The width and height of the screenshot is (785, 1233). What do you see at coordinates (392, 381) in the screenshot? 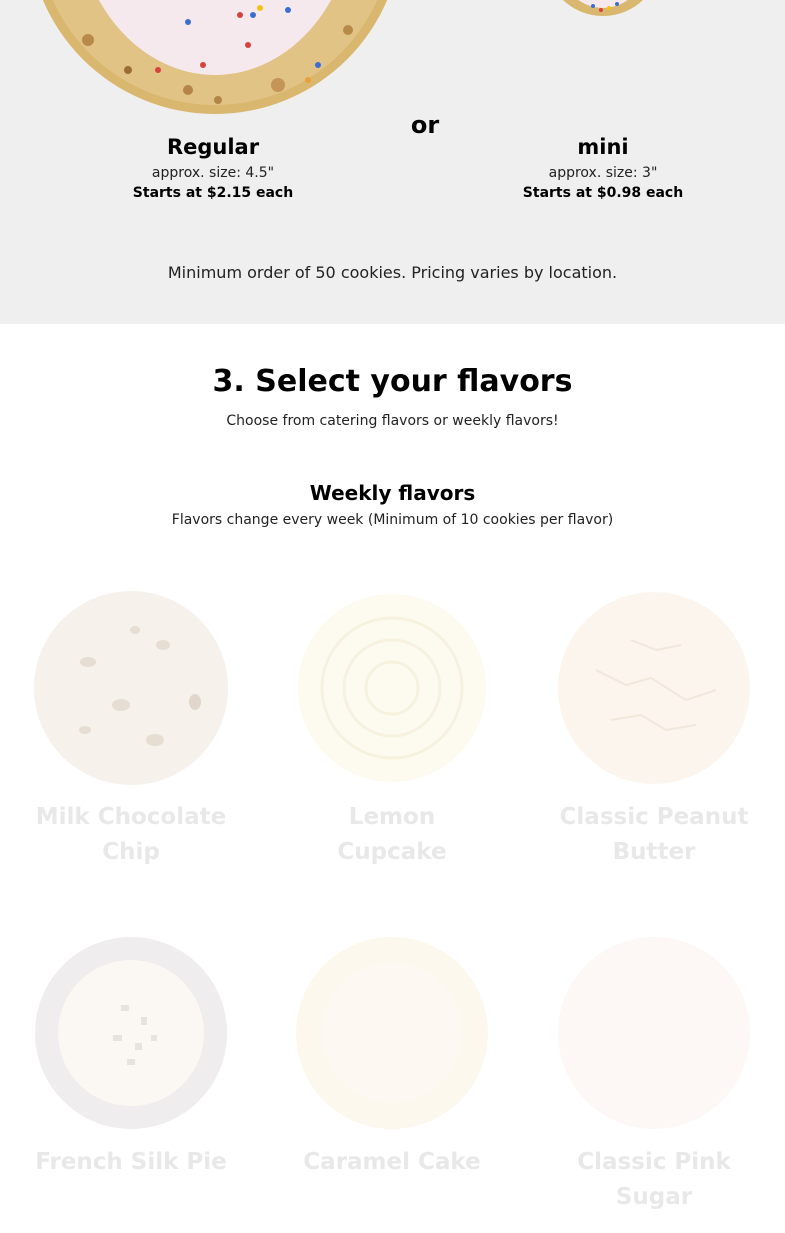
I see `flavors-section-title: 3. Select your flavors` at bounding box center [392, 381].